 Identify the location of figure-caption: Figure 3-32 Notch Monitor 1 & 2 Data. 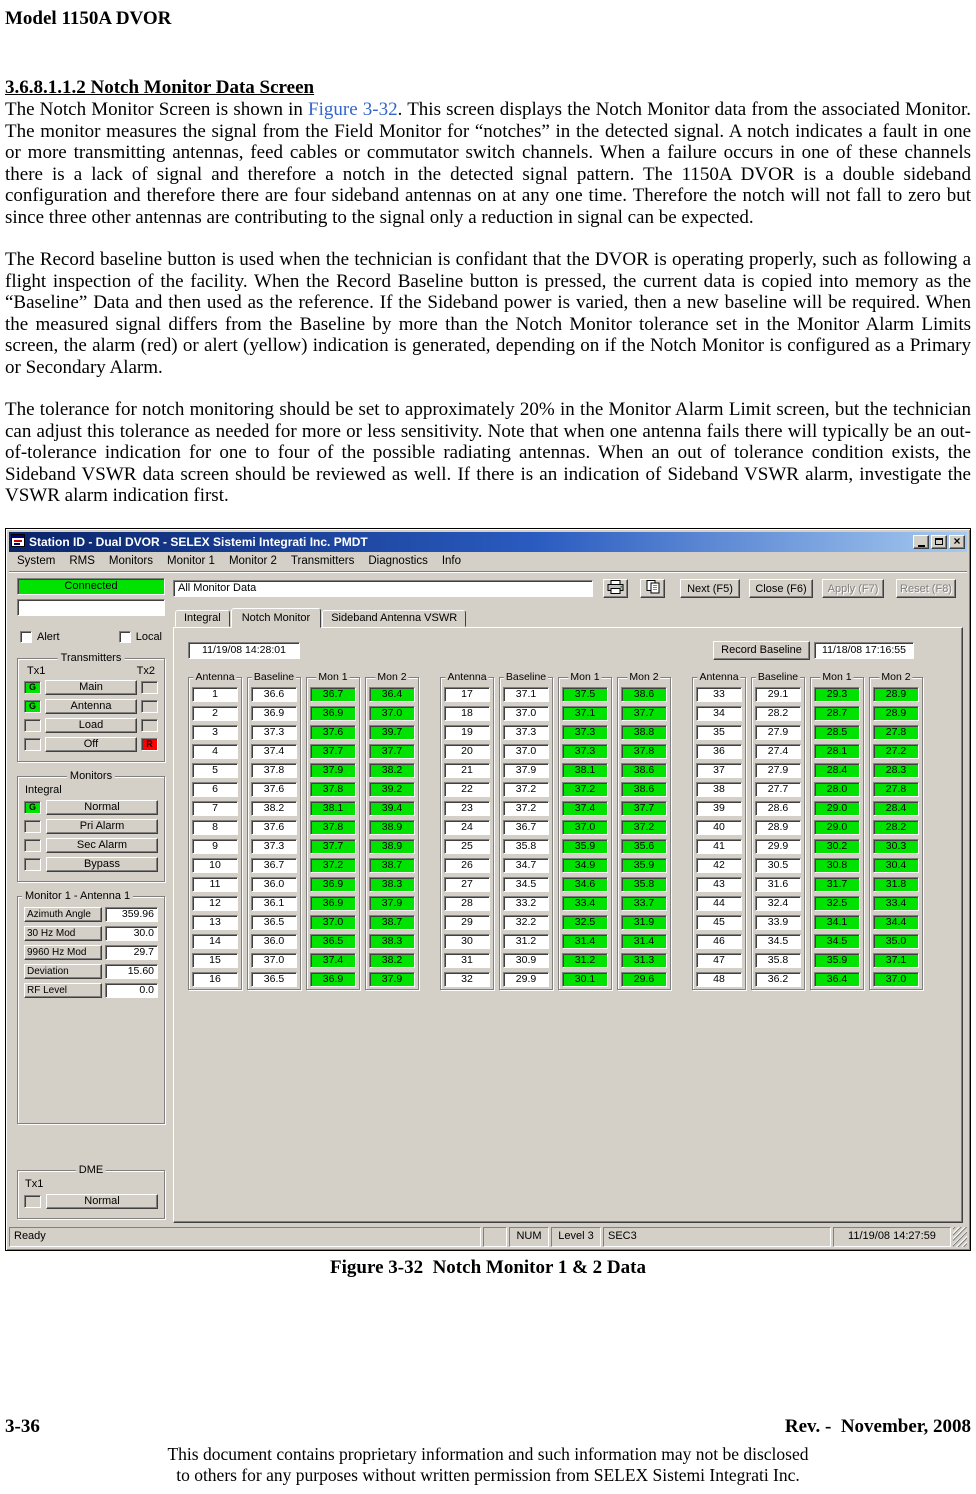
(488, 1267).